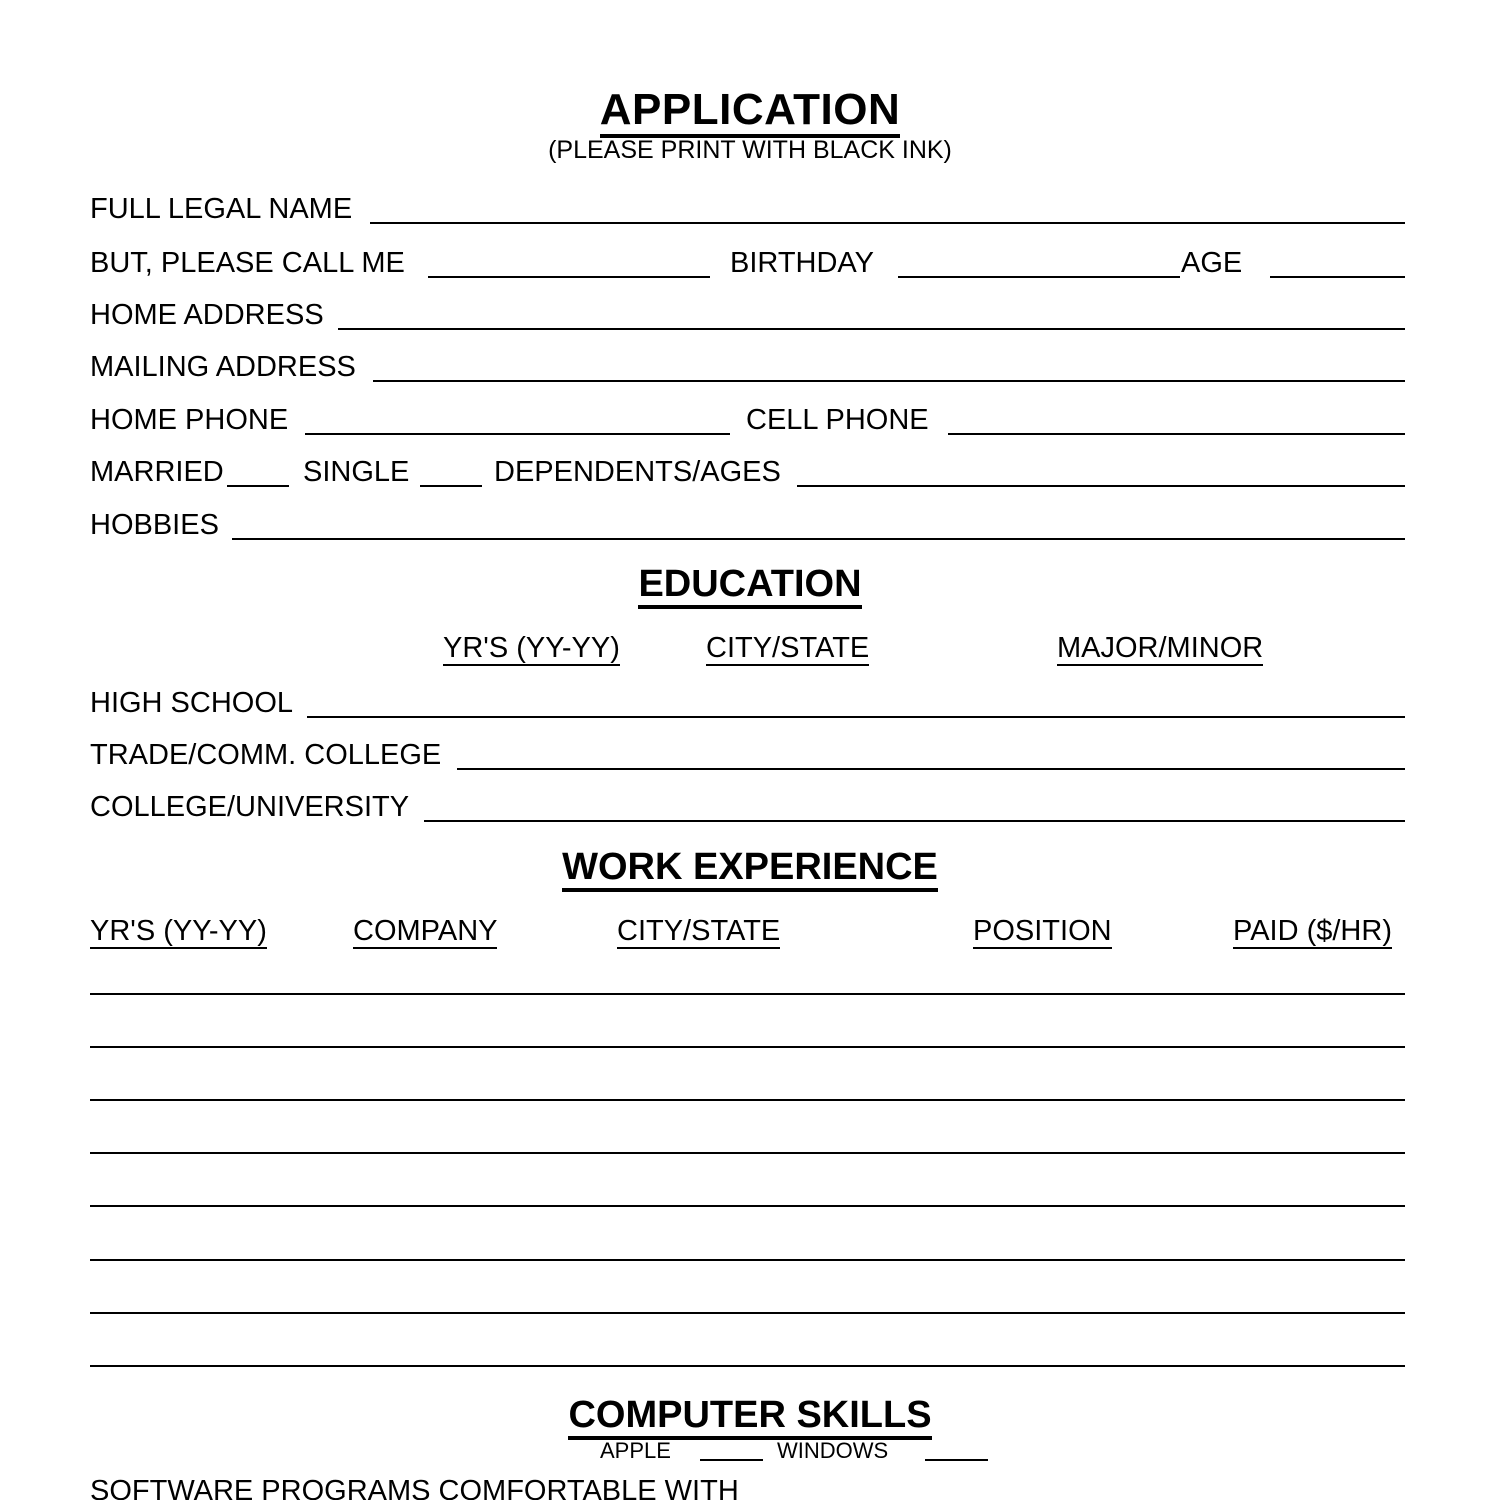 The height and width of the screenshot is (1500, 1500). What do you see at coordinates (223, 367) in the screenshot?
I see `mailing-address-label: MAILING ADDRESS` at bounding box center [223, 367].